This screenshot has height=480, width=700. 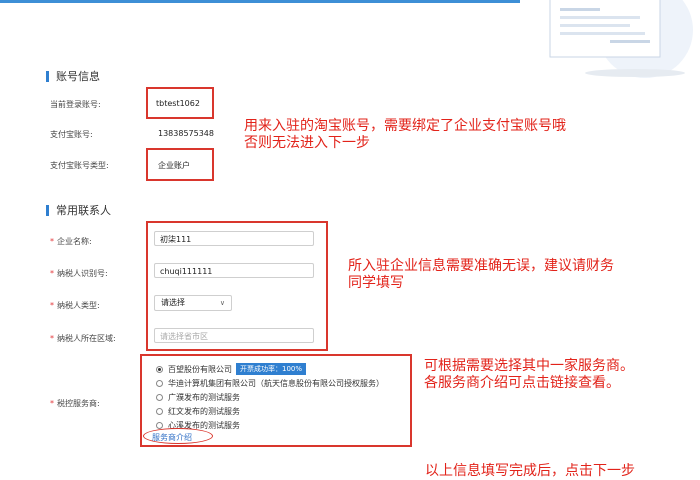 I want to click on annotation-provider: 可根据需要选择其中一家服务商。 各服务商介绍可点击链接查看。, so click(x=529, y=374).